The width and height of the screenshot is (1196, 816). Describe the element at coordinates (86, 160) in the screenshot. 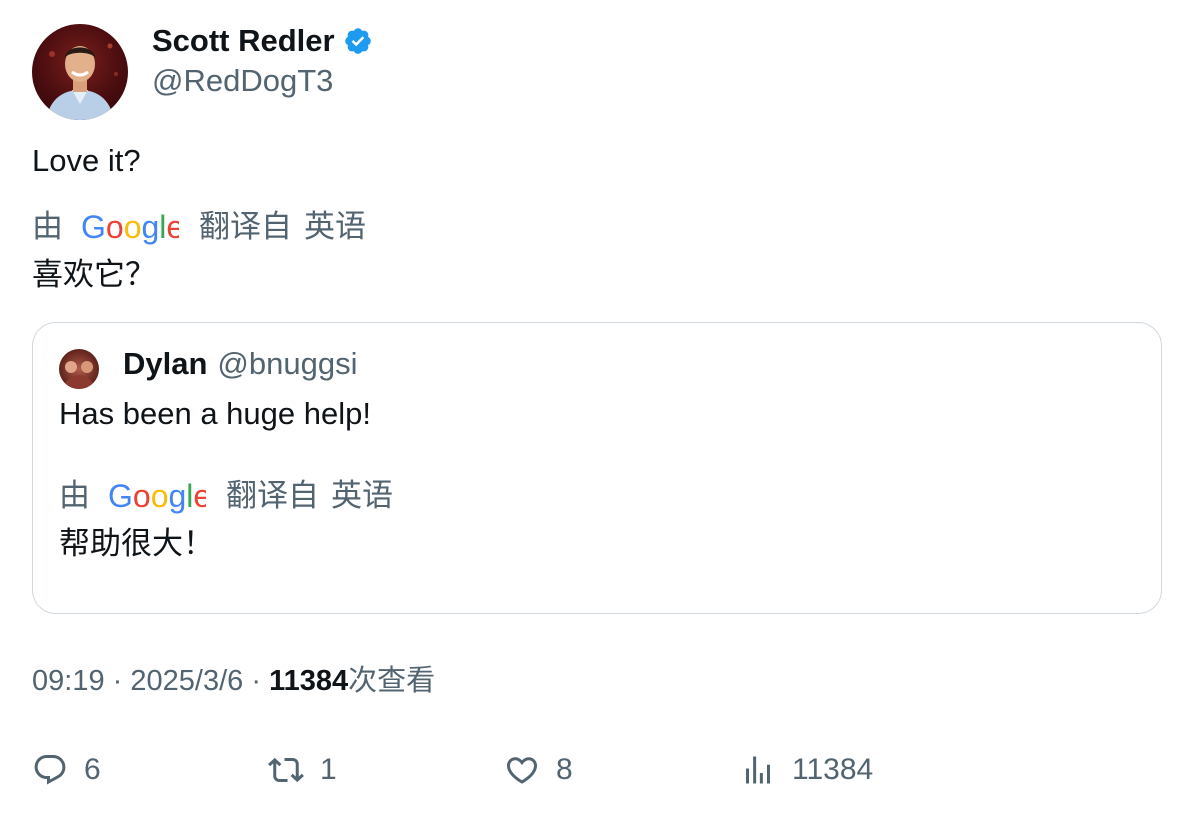

I see `tweet-text: Love it?` at that location.